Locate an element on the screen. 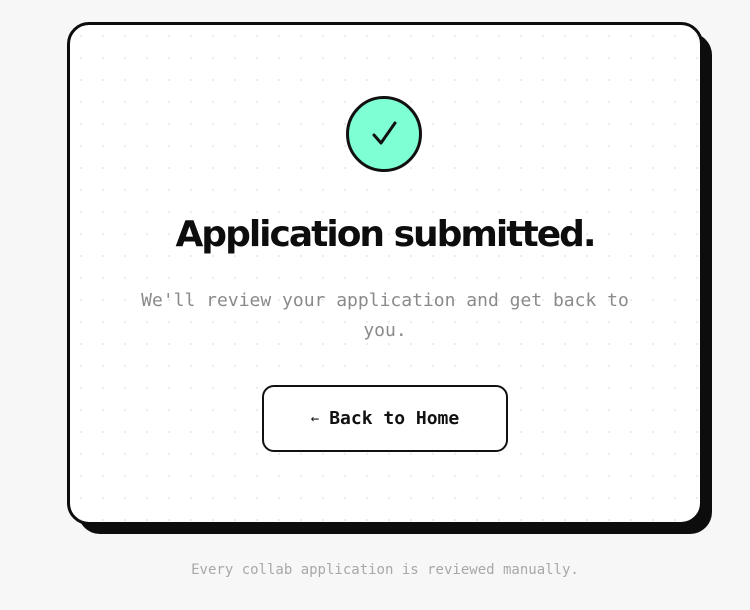 This screenshot has width=750, height=610. success-badge is located at coordinates (384, 134).